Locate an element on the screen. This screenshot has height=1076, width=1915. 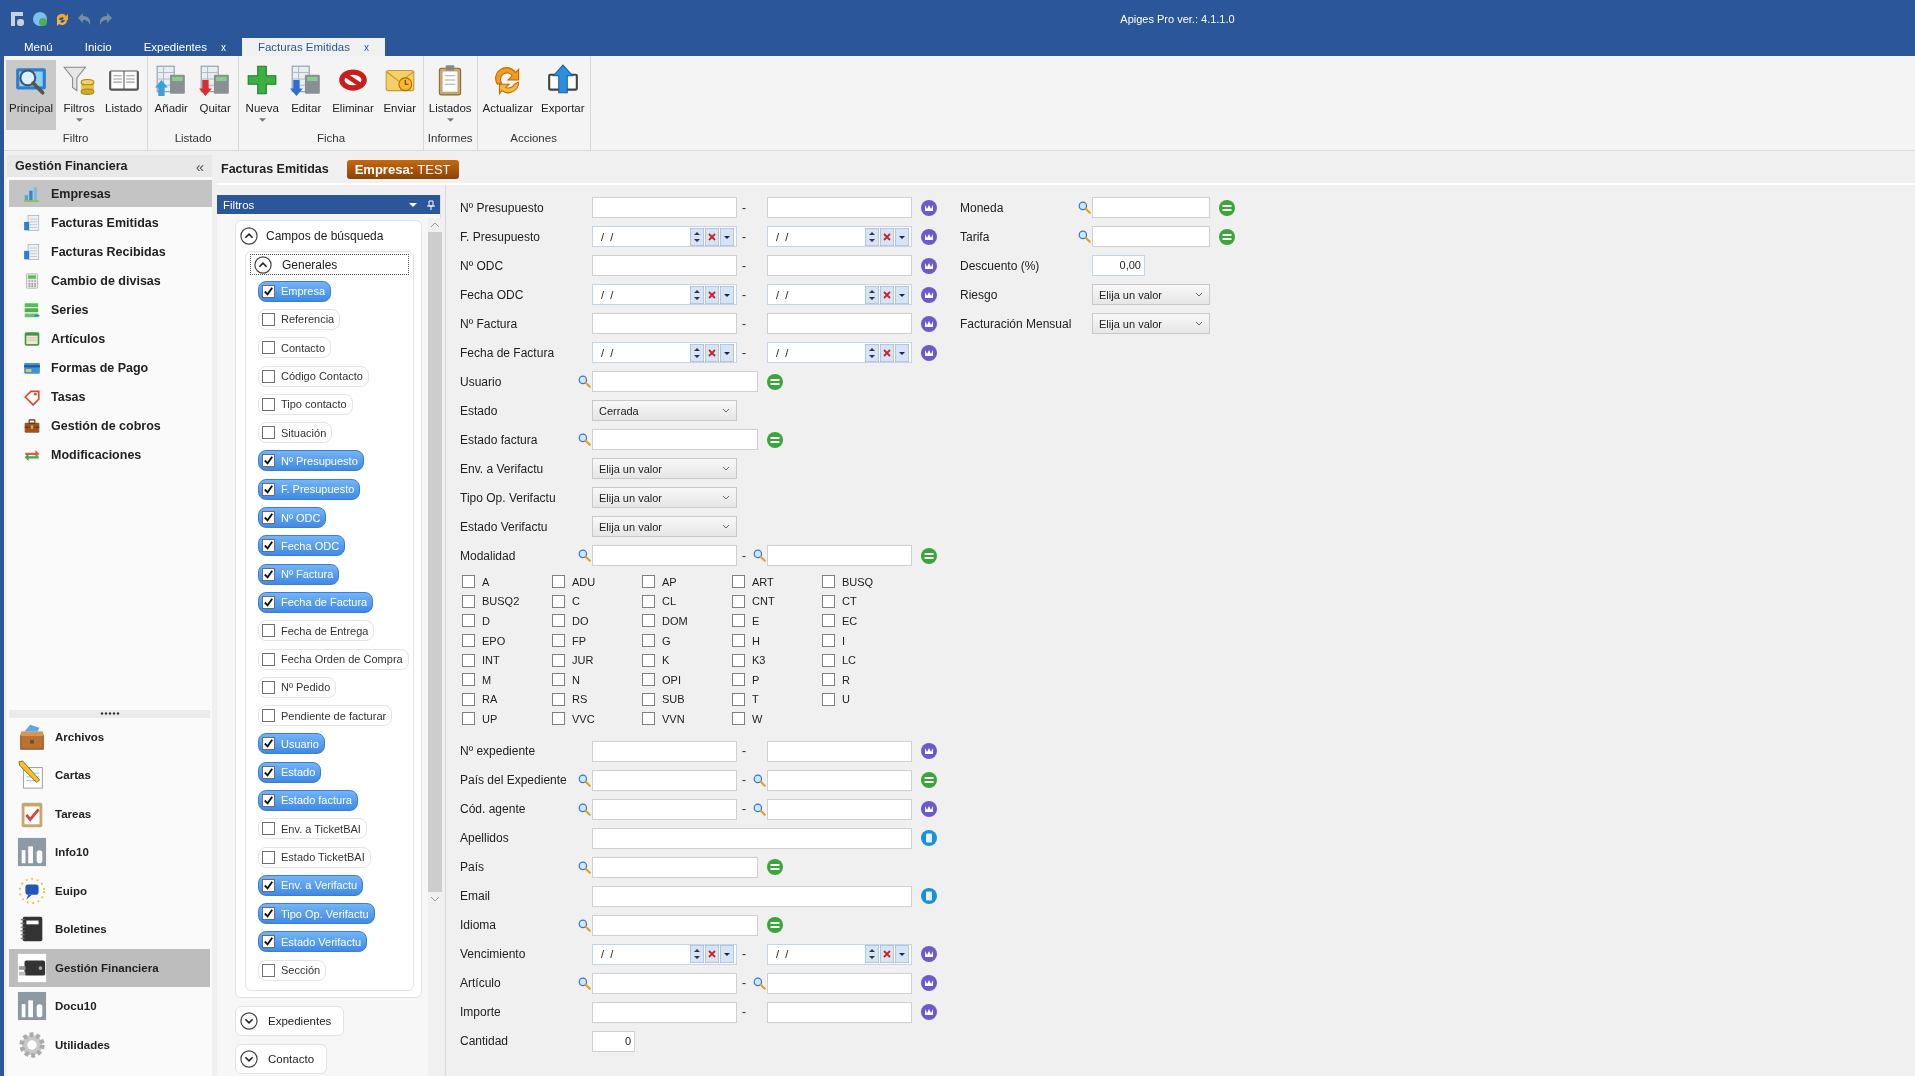
toolbar-button: Nueva is located at coordinates (262, 95).